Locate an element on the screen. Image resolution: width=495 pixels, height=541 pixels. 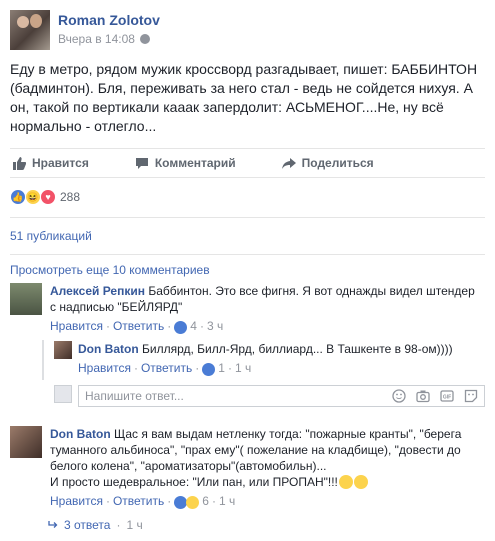
author-avatar is located at coordinates (30, 30).